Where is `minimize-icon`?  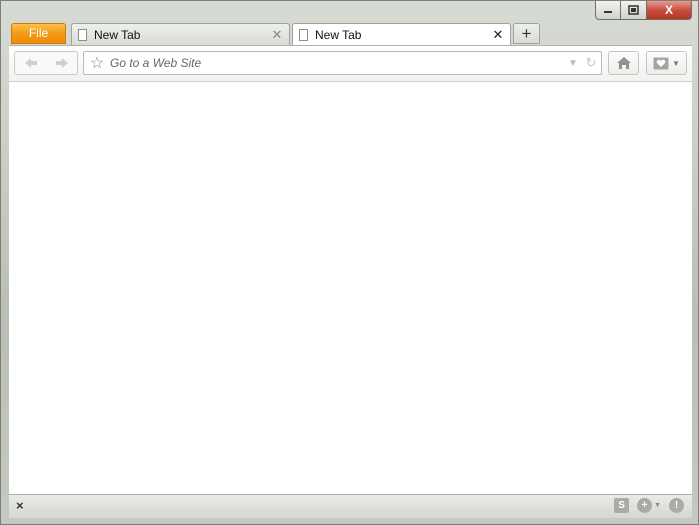
minimize-icon is located at coordinates (608, 12).